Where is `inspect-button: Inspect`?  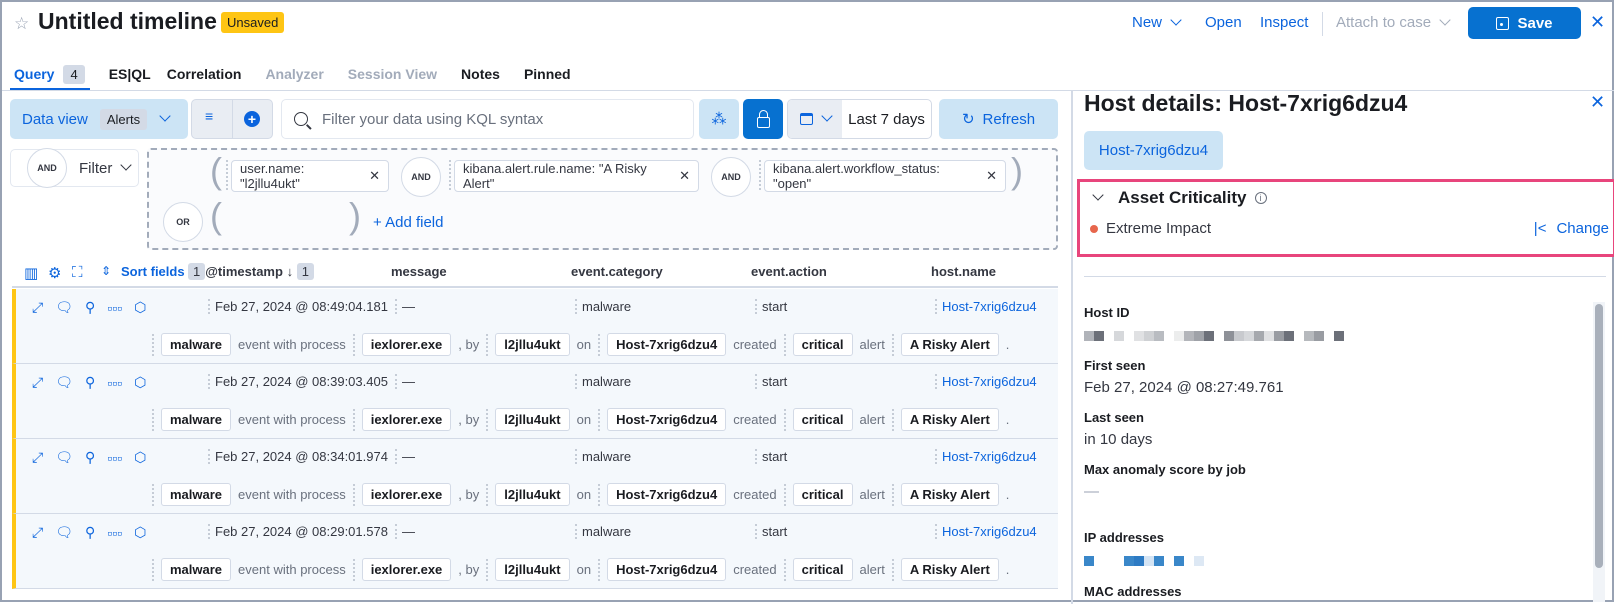 inspect-button: Inspect is located at coordinates (1284, 22).